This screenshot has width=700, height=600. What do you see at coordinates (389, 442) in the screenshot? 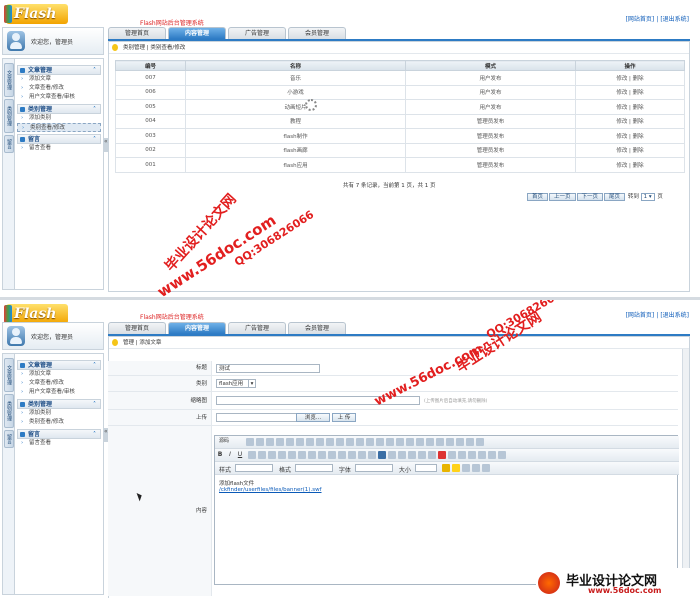
I see `spellcheck-icon` at bounding box center [389, 442].